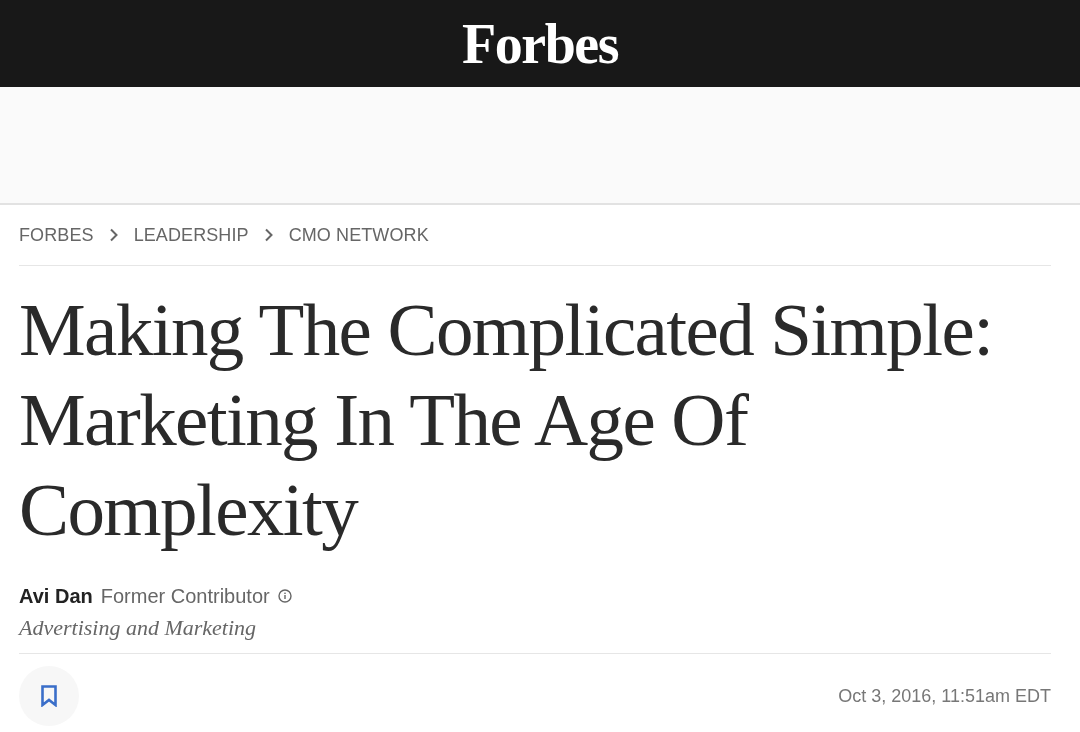  What do you see at coordinates (49, 696) in the screenshot?
I see `bookmark-icon` at bounding box center [49, 696].